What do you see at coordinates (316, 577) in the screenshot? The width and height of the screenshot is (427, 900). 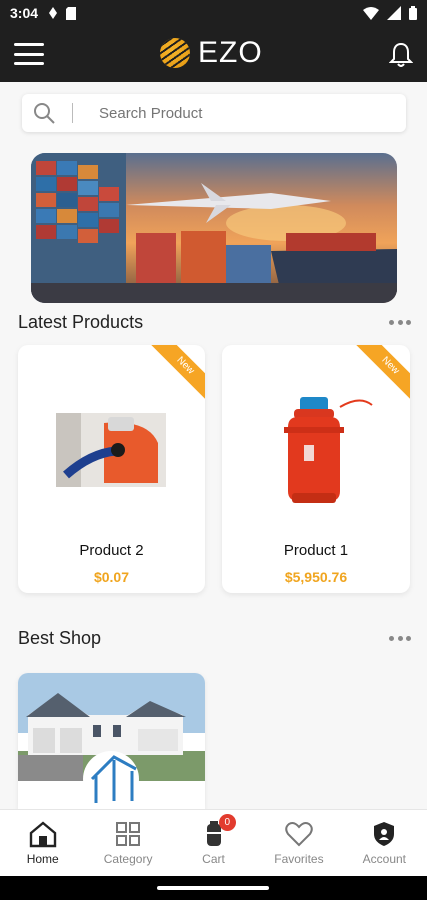 I see `product-price: $5,950.76` at bounding box center [316, 577].